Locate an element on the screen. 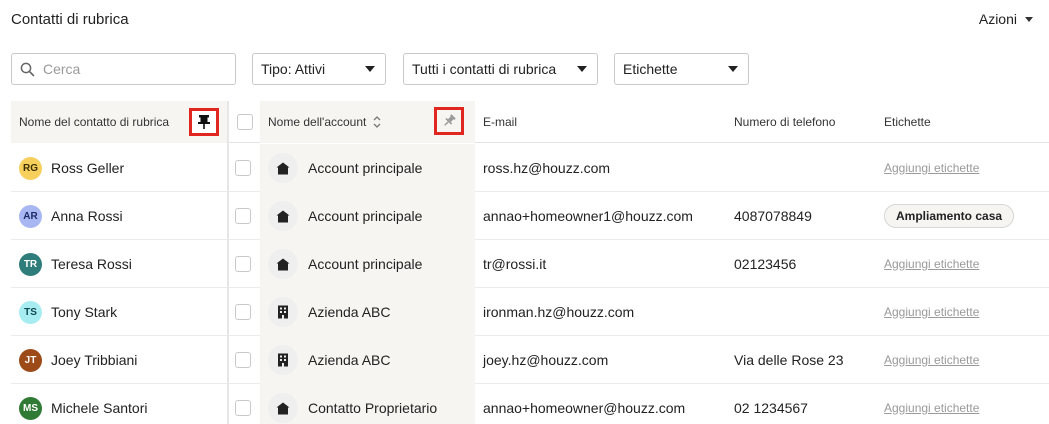 This screenshot has height=424, width=1049. pin-account-column-button is located at coordinates (449, 121).